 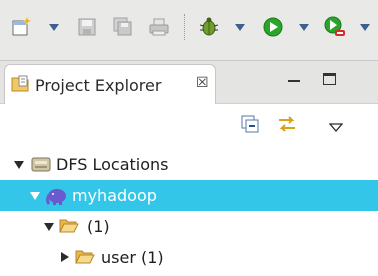 I want to click on collapse-all-icon, so click(x=250, y=126).